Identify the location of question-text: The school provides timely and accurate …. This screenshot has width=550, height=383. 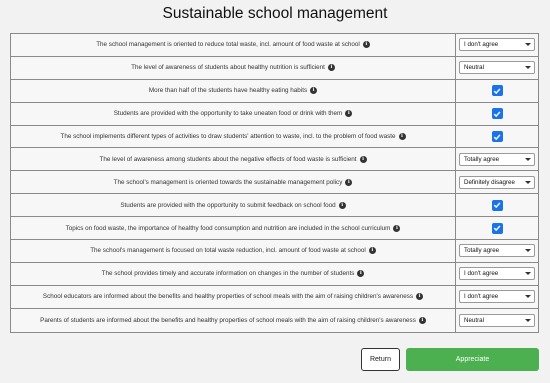
(228, 274).